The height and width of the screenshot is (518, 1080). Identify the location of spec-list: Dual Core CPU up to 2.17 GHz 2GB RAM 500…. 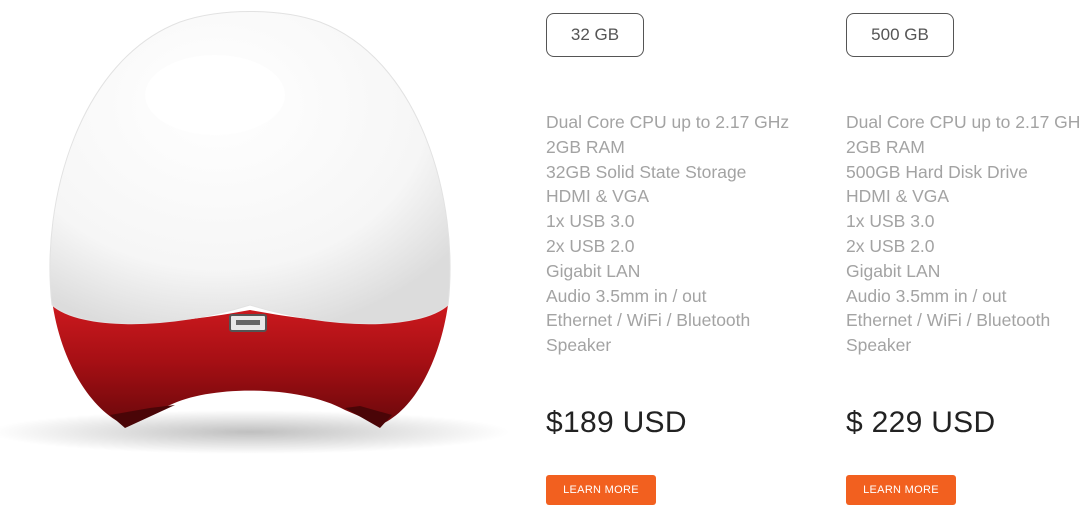
(963, 234).